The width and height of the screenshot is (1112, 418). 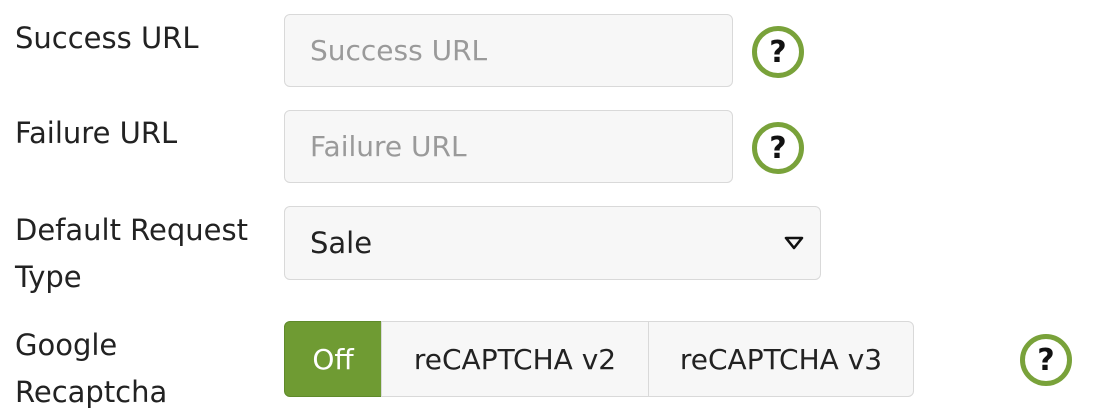 I want to click on success-url-help-icon: ?, so click(x=778, y=52).